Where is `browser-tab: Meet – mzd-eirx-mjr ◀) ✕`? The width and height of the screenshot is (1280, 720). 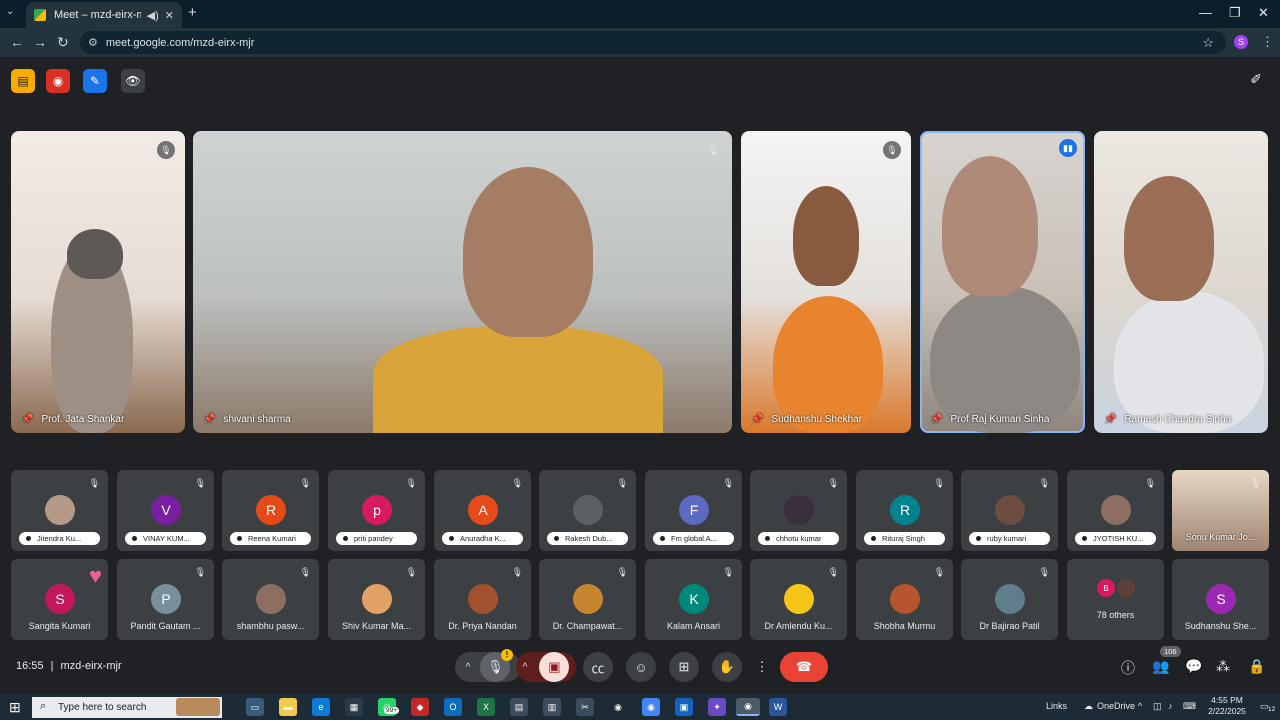
browser-tab: Meet – mzd-eirx-mjr ◀) ✕ is located at coordinates (104, 15).